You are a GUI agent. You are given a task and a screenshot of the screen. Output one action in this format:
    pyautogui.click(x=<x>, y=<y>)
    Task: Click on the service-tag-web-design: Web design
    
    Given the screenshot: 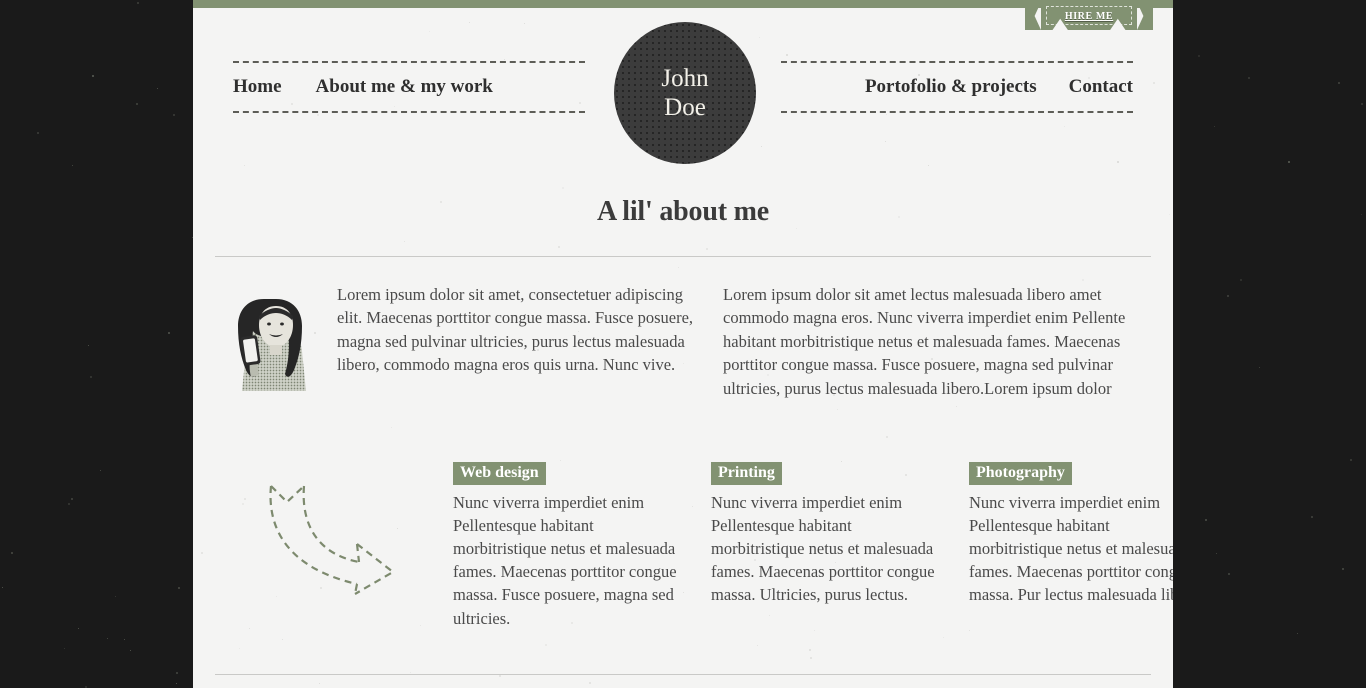 What is the action you would take?
    pyautogui.click(x=499, y=474)
    